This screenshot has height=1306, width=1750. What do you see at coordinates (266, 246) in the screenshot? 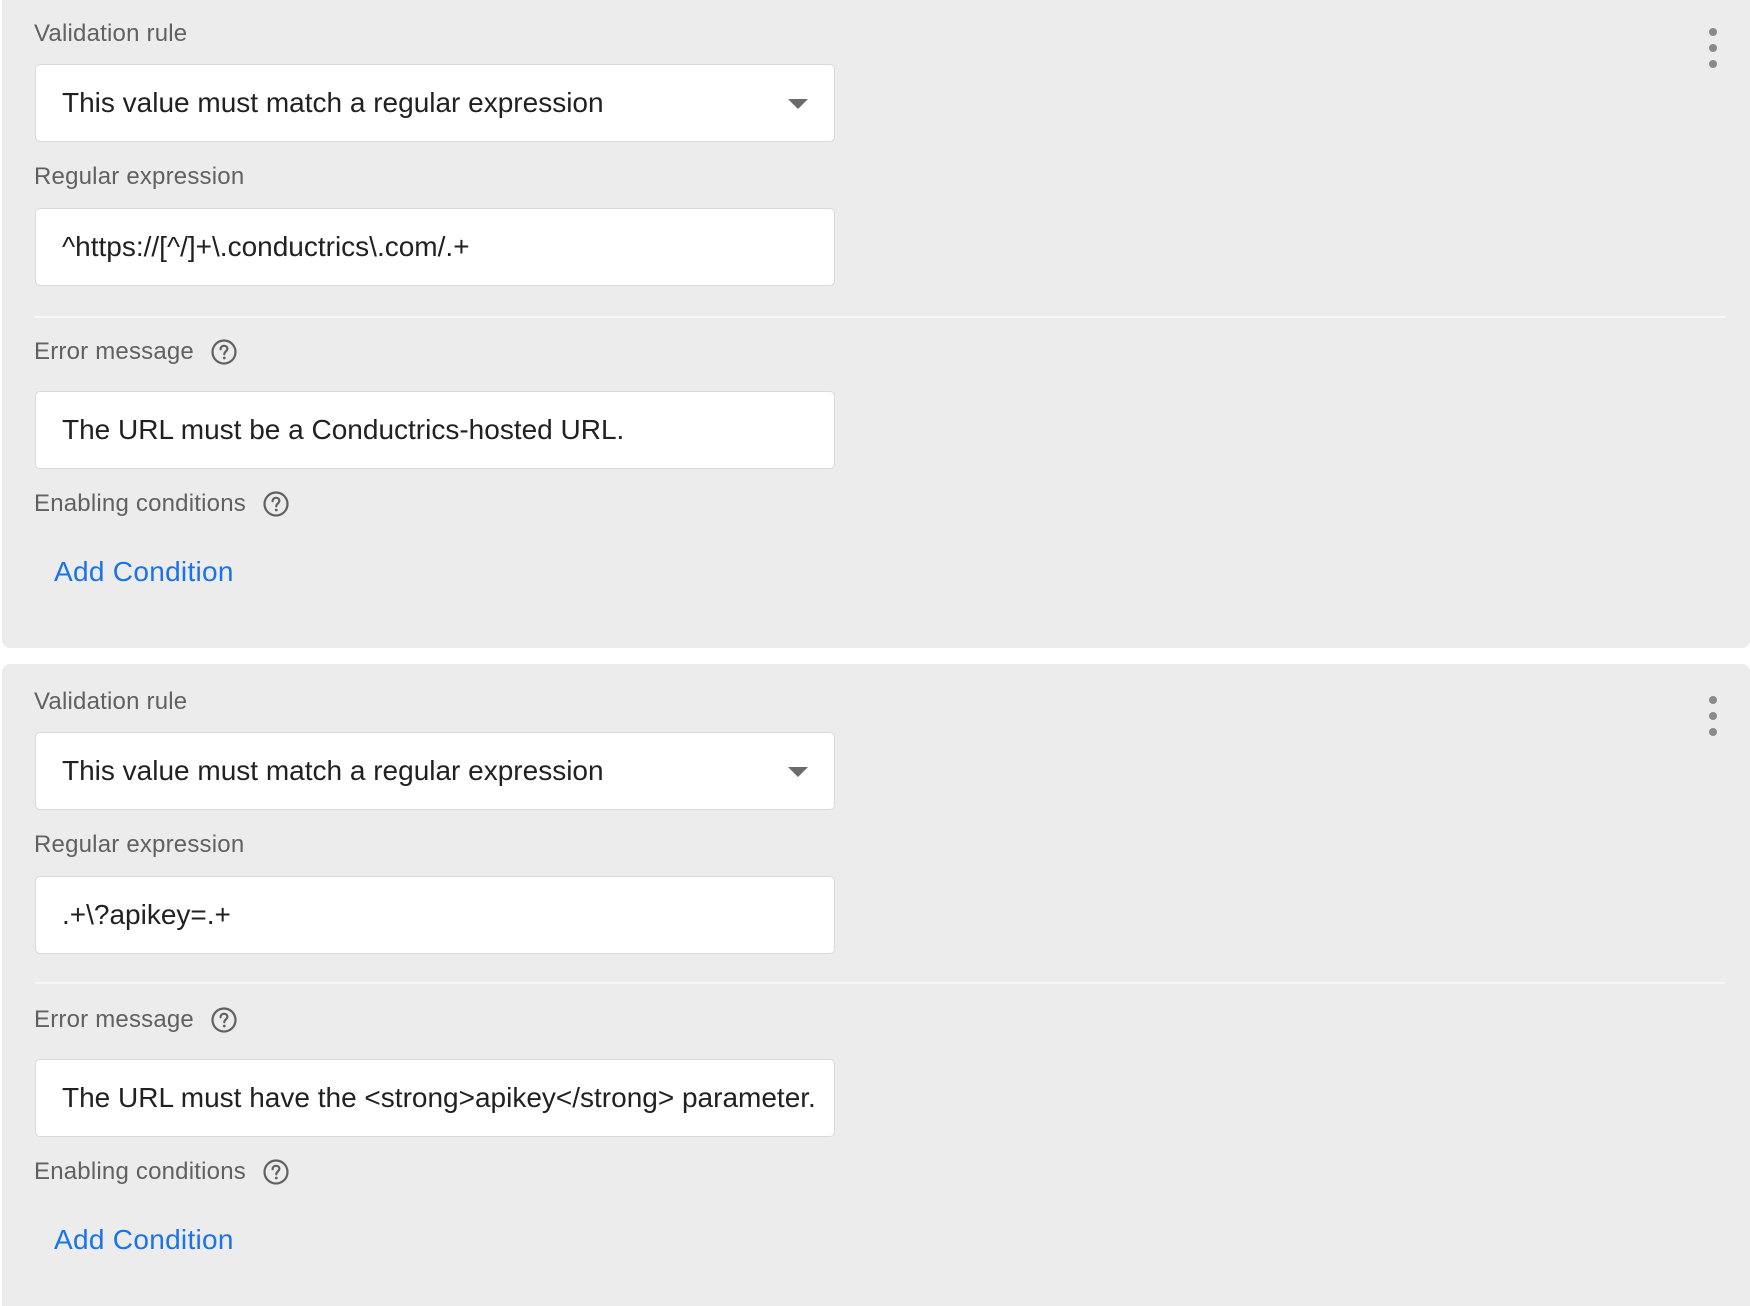
I see `regex-value: ^https://[^/]+\.conductrics\.com/.+` at bounding box center [266, 246].